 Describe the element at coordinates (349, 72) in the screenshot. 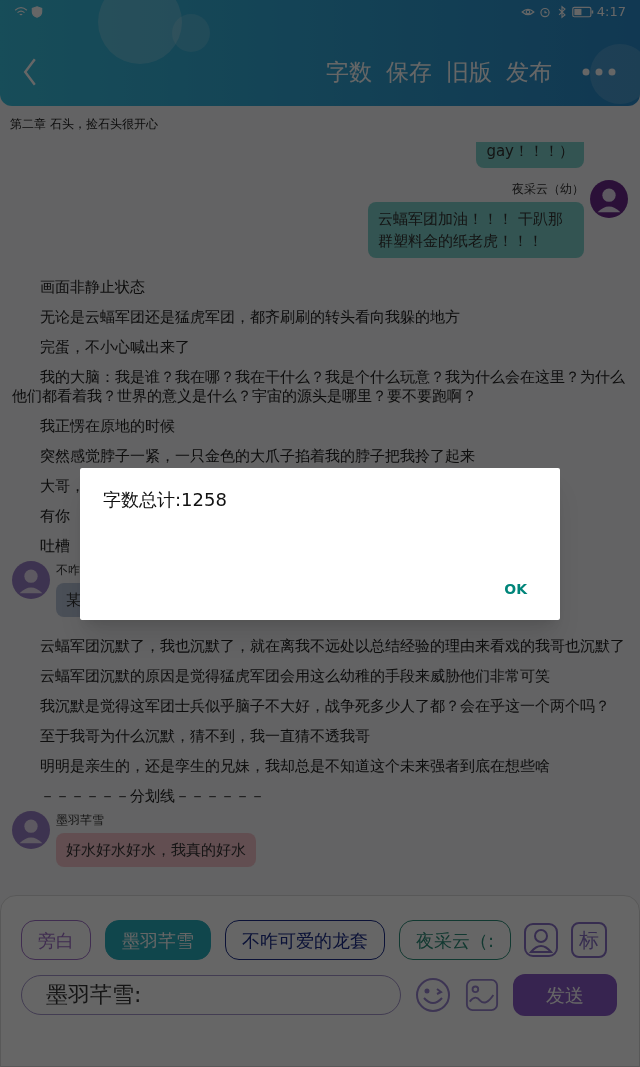

I see `header-action: 字数` at that location.